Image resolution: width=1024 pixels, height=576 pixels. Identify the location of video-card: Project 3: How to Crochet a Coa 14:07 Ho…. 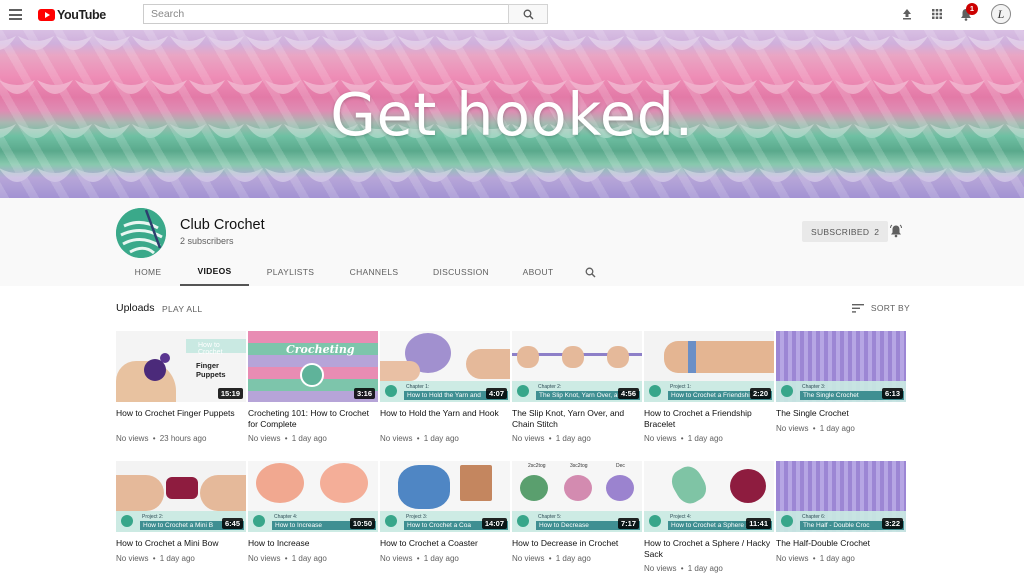
(445, 518).